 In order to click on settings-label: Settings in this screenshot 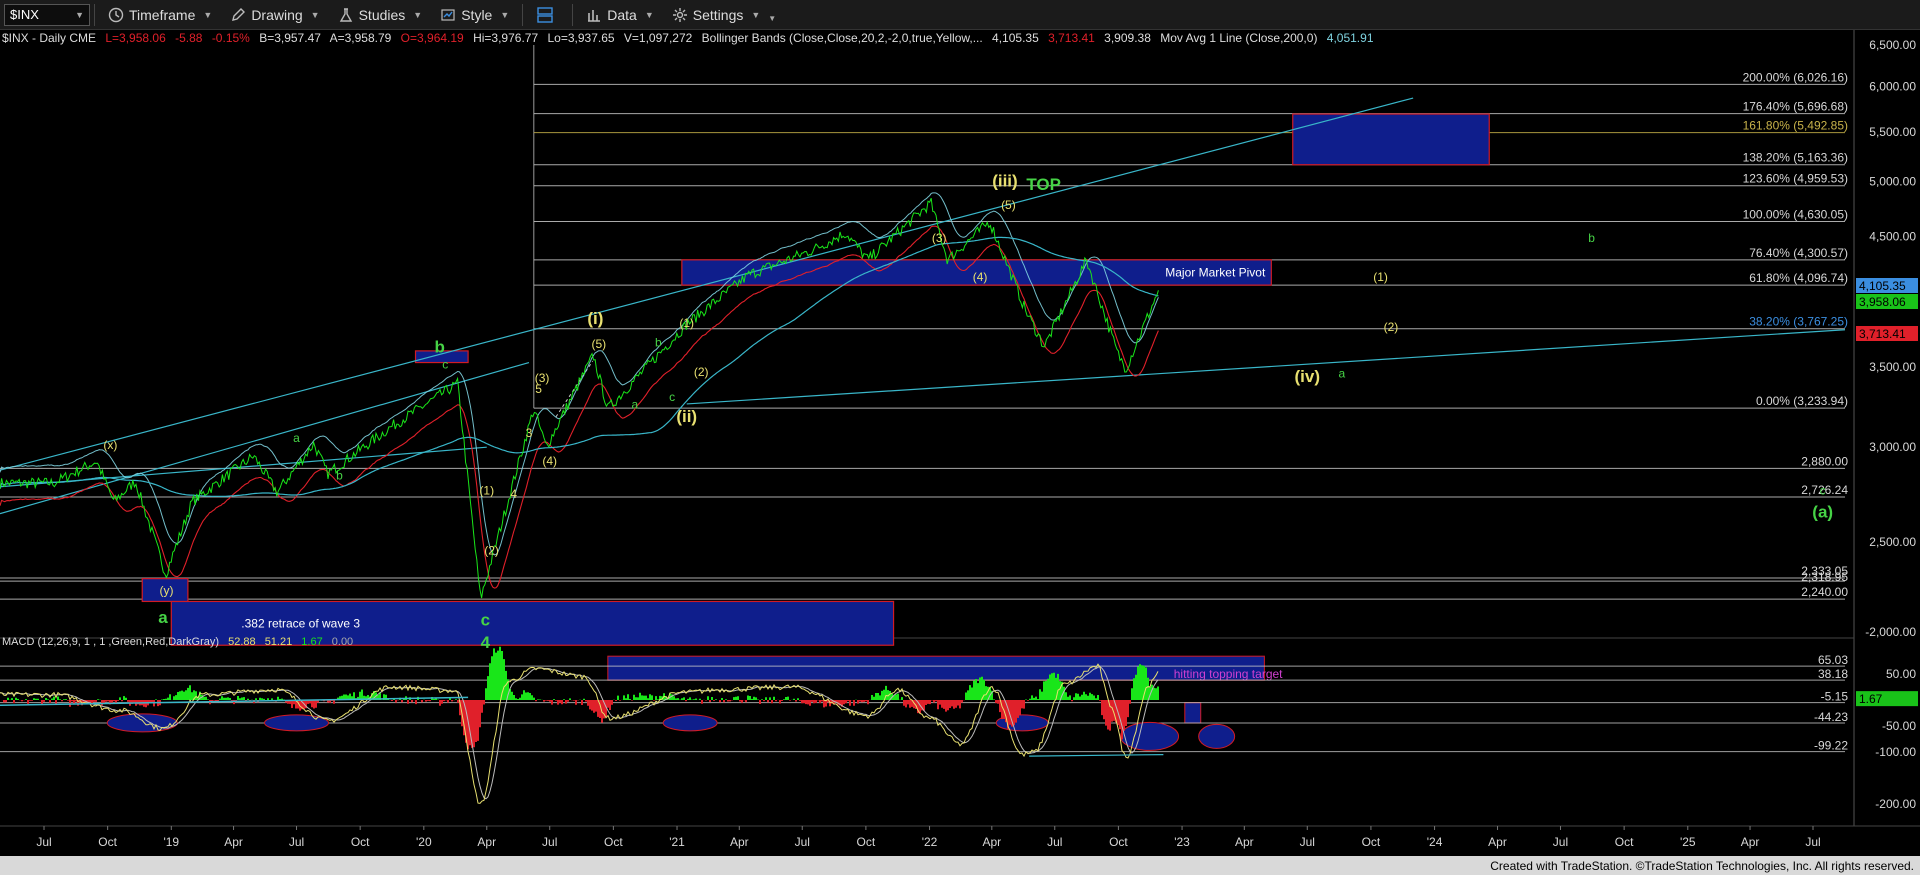, I will do `click(718, 14)`.